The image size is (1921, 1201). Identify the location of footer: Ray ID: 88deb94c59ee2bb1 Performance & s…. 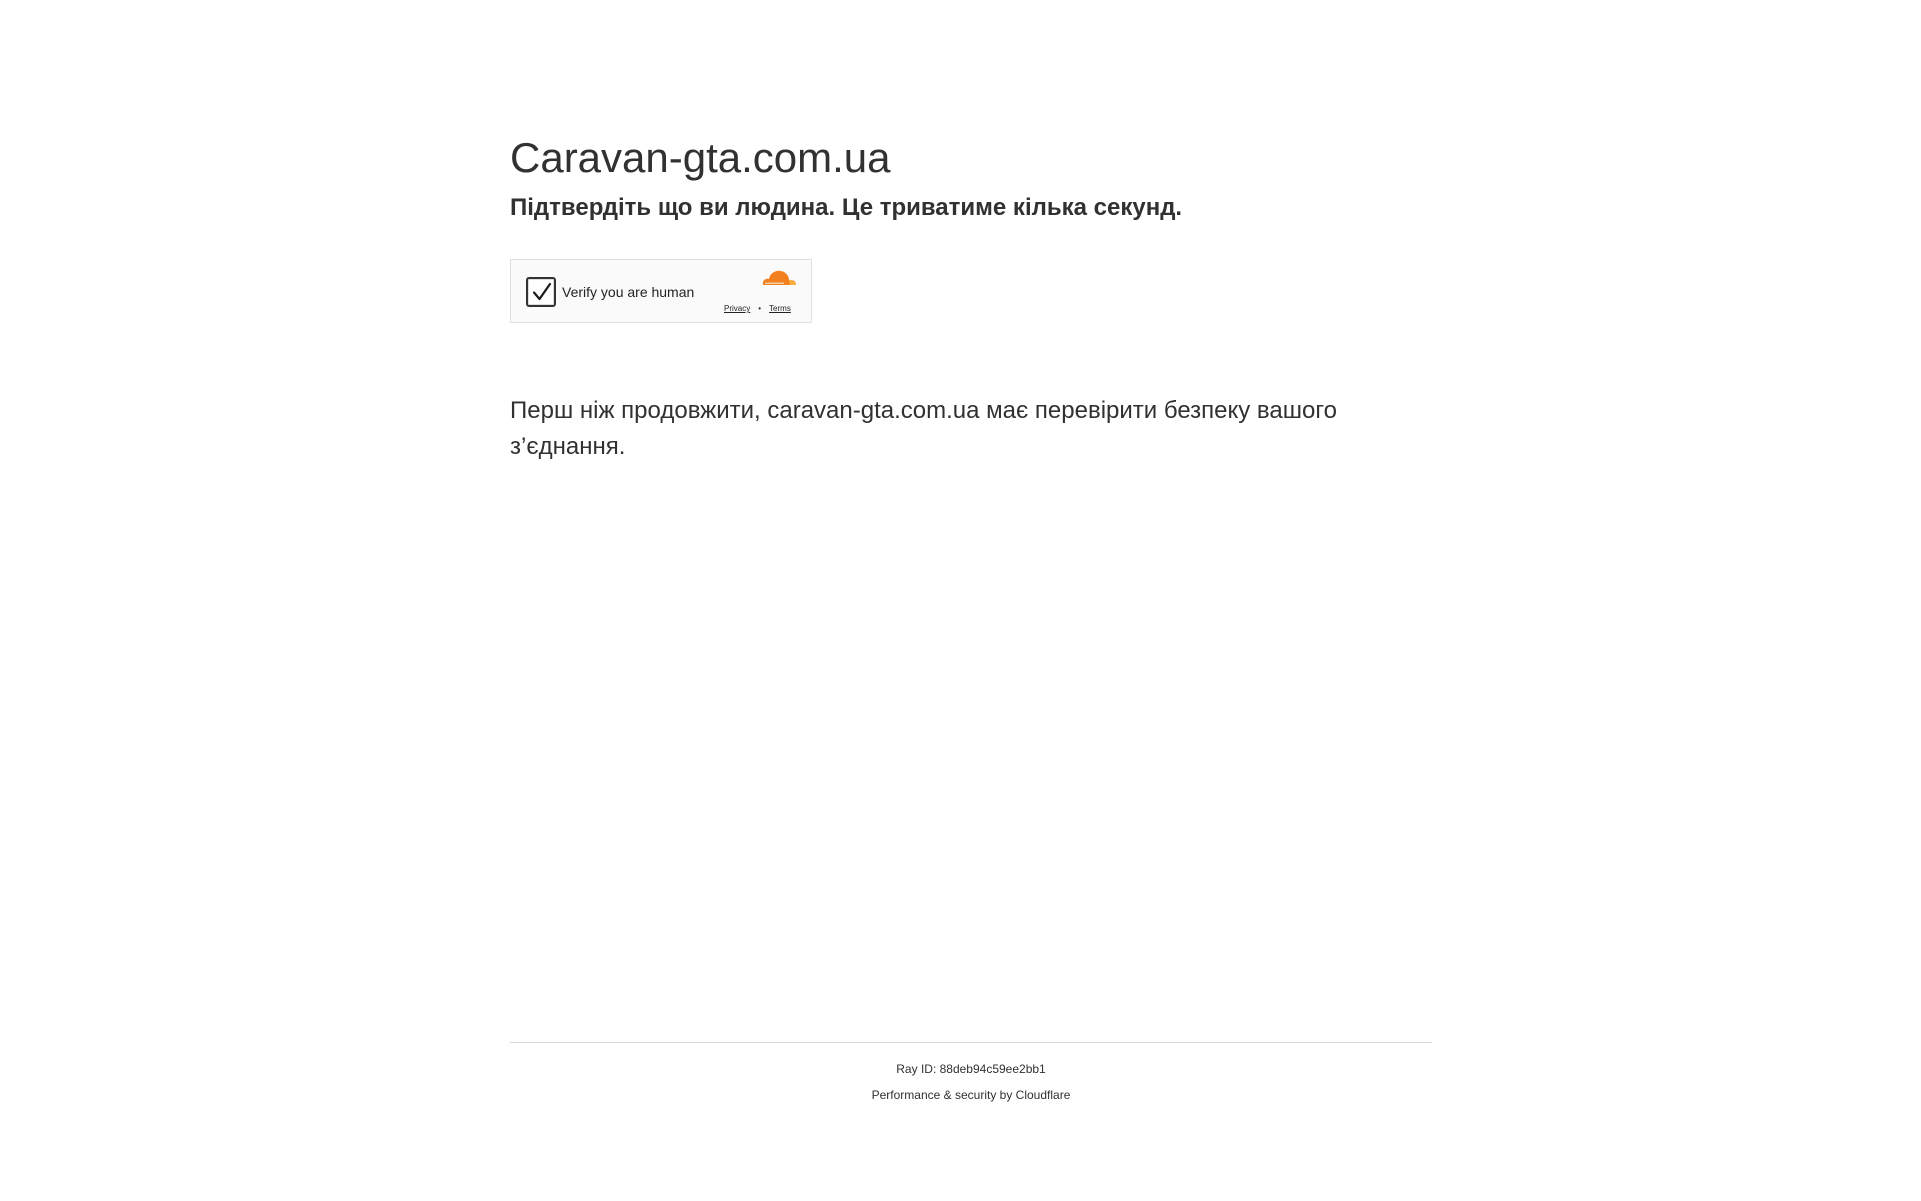
(971, 1072).